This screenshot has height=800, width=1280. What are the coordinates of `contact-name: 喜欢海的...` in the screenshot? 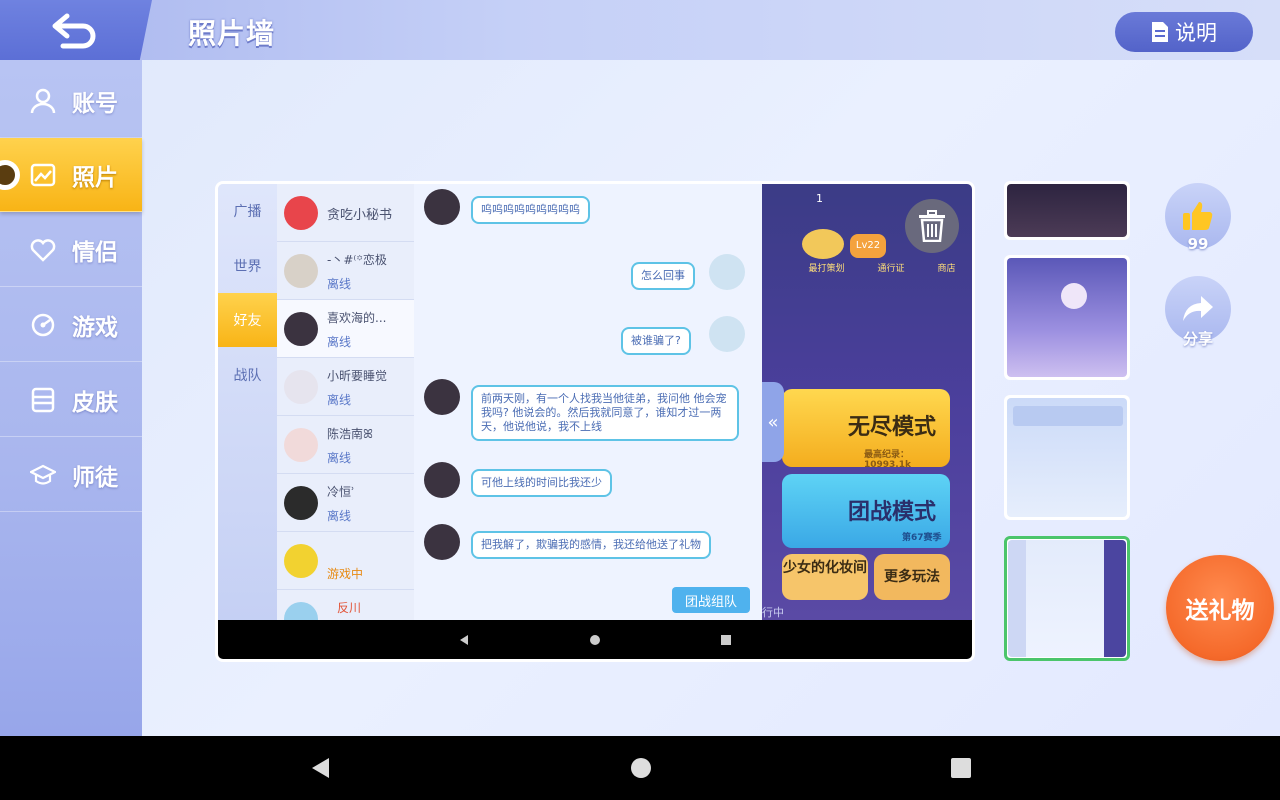 It's located at (357, 318).